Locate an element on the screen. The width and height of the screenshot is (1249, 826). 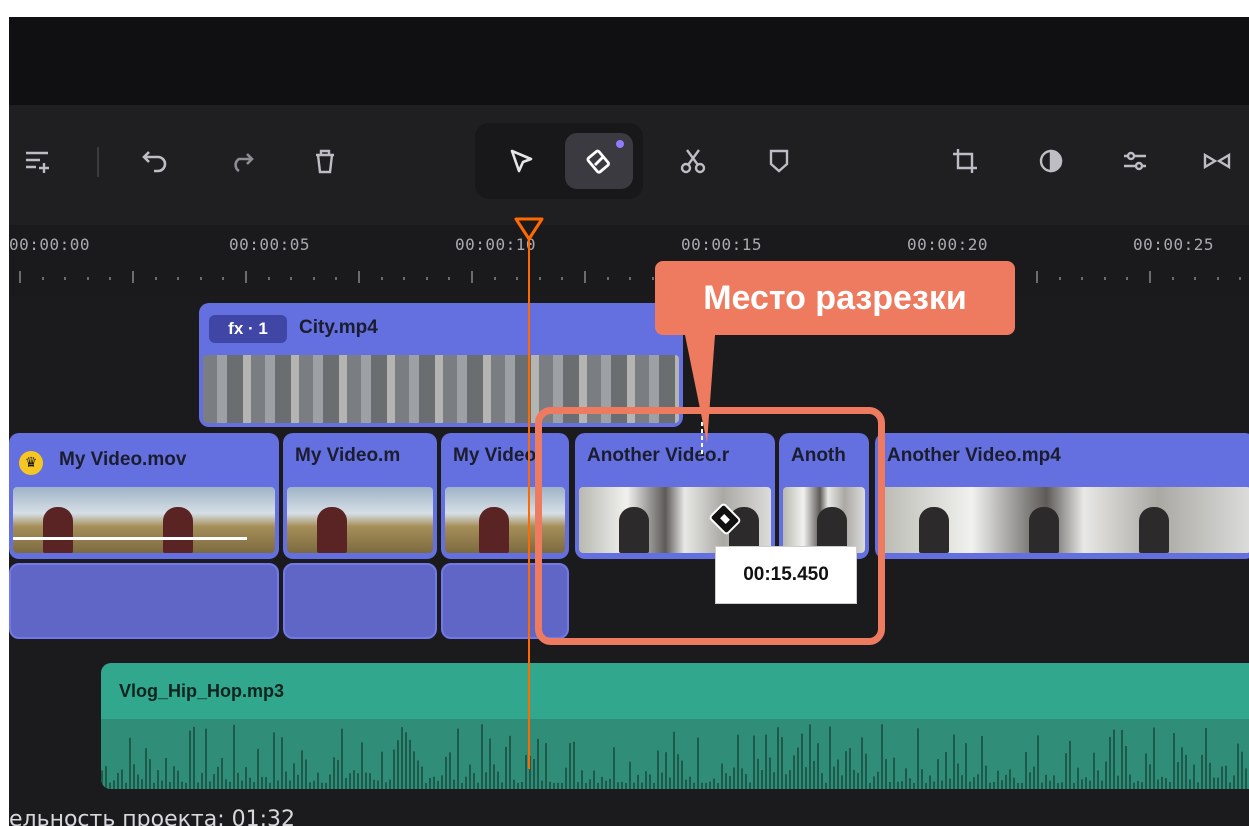
clip-thumbnails is located at coordinates (360, 520).